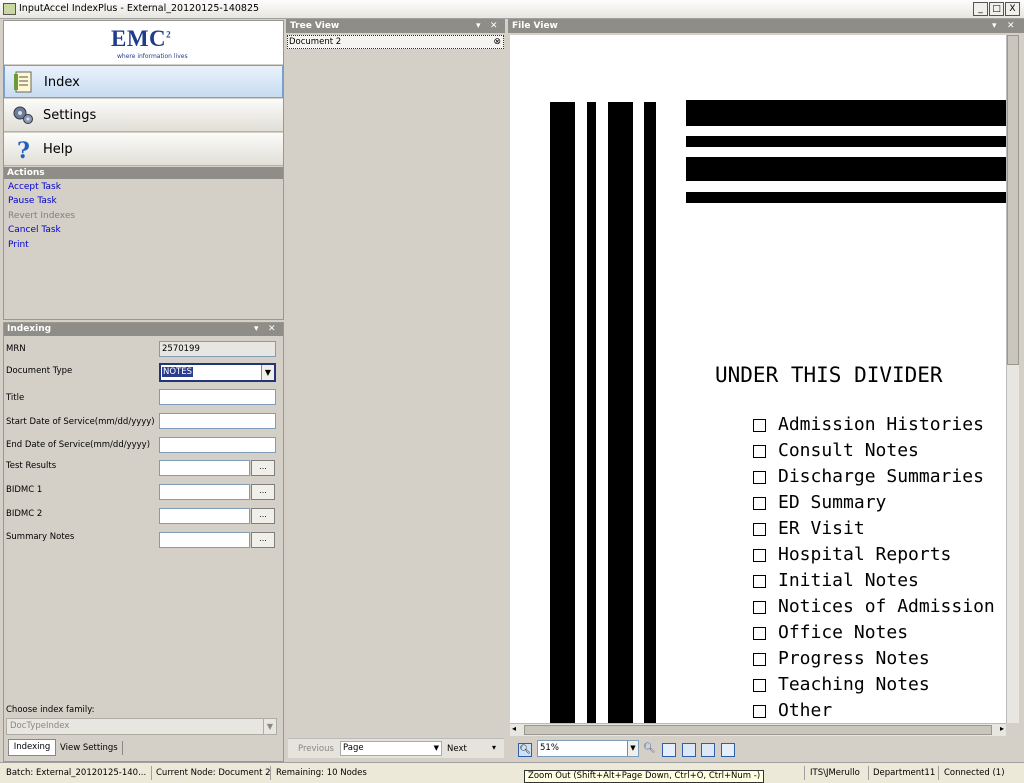 This screenshot has width=1024, height=783. Describe the element at coordinates (436, 748) in the screenshot. I see `page-chevron-icon: ▼` at that location.